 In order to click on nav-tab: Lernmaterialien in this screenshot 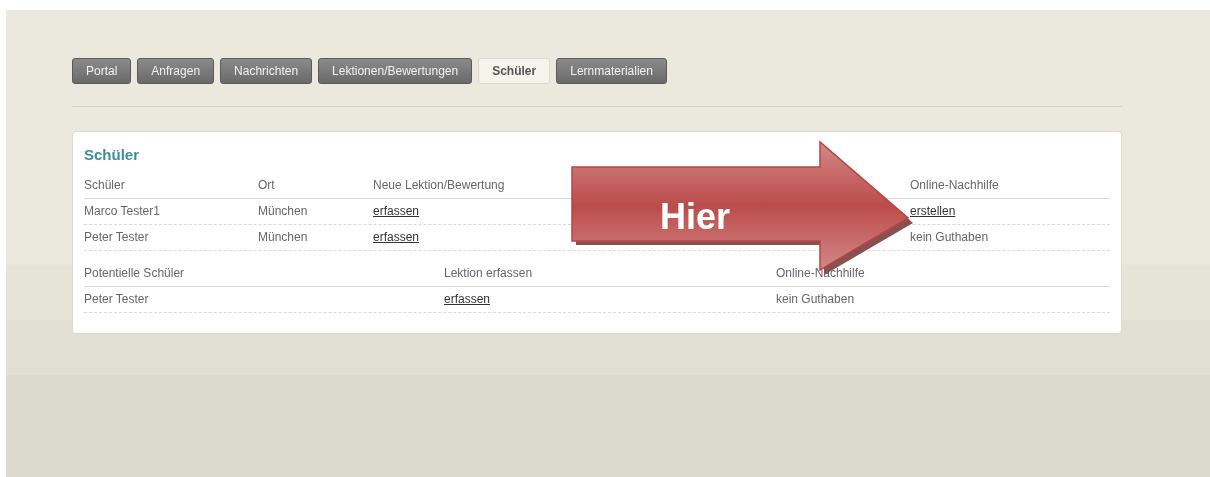, I will do `click(611, 71)`.